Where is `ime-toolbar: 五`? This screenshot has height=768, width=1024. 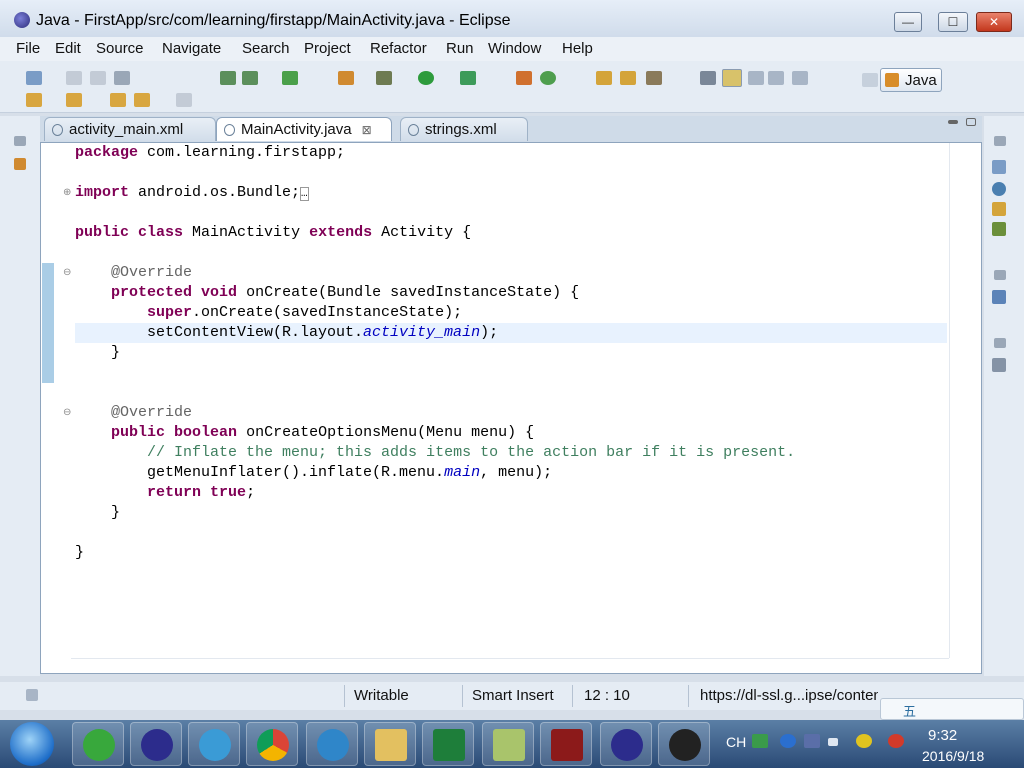
ime-toolbar: 五 is located at coordinates (952, 709).